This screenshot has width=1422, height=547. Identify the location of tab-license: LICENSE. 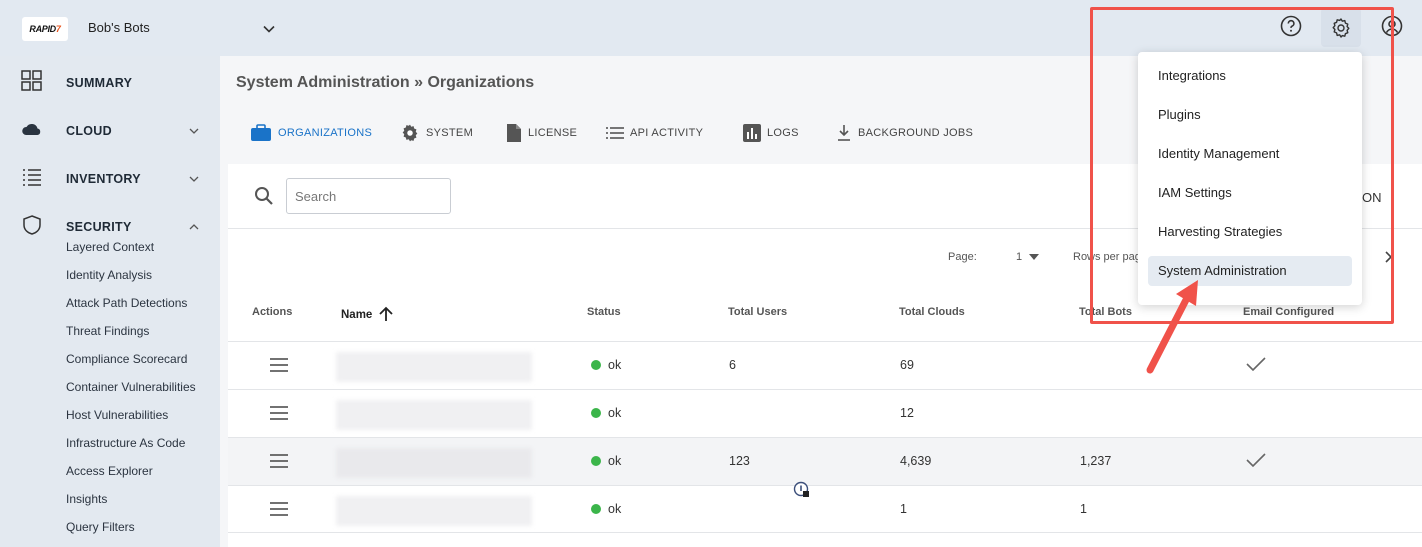
(541, 133).